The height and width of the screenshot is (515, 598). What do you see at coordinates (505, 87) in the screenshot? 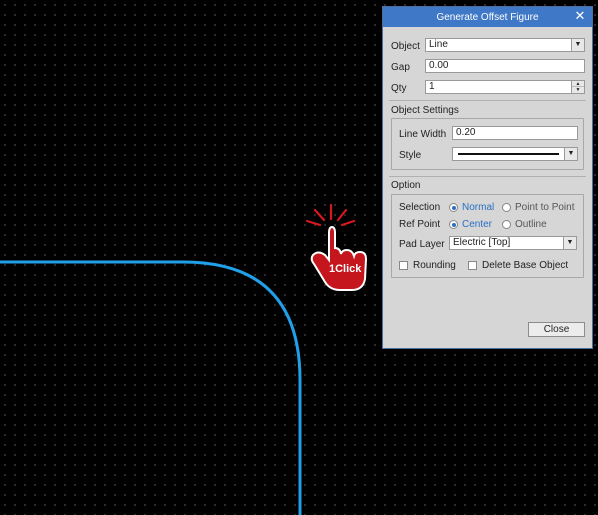
I see `qty-stepper: 1 ▲ ▼` at bounding box center [505, 87].